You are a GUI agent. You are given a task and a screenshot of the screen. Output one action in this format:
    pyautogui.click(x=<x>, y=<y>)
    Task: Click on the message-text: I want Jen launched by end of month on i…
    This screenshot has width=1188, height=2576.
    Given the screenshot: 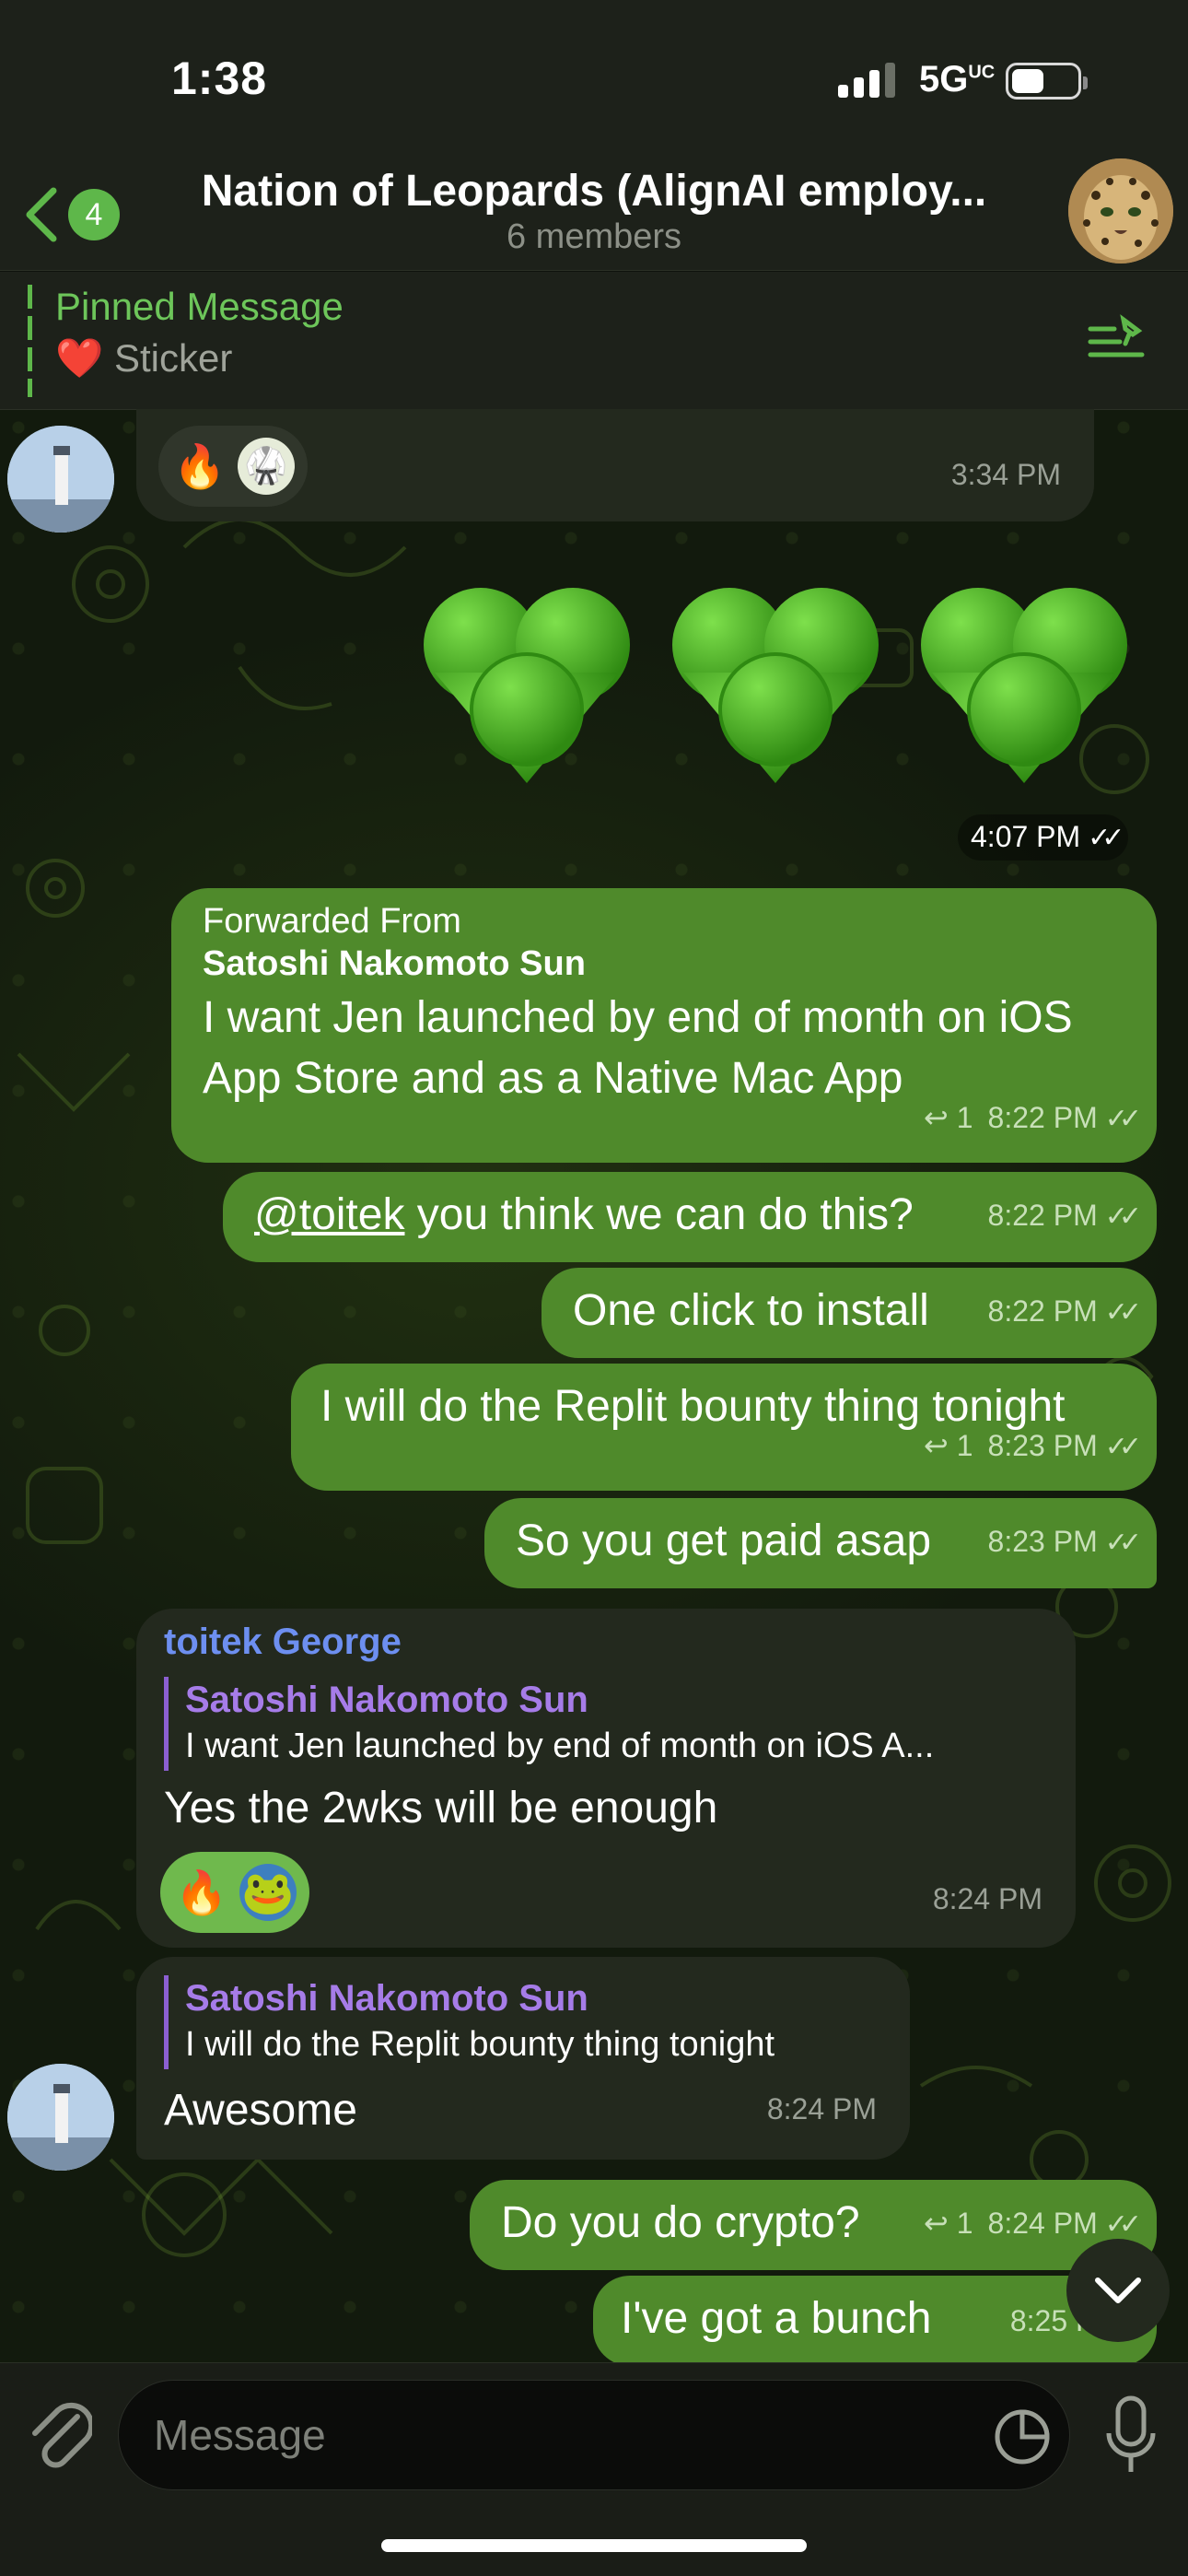 What is the action you would take?
    pyautogui.click(x=638, y=1018)
    